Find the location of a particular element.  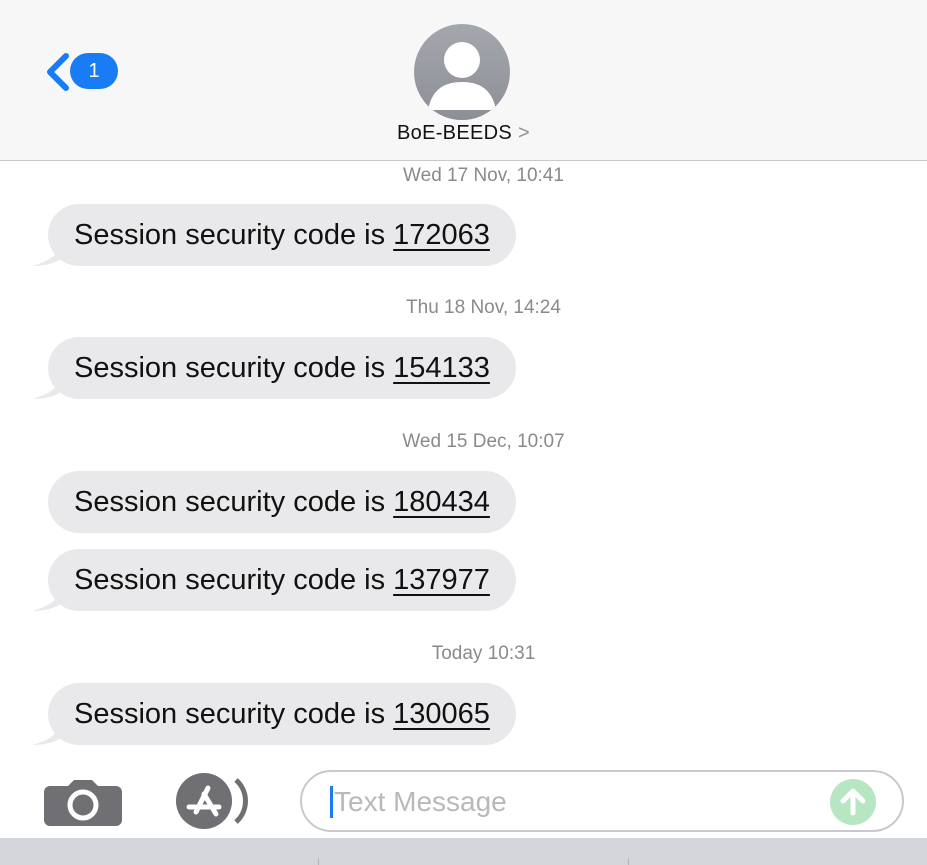

camera-icon is located at coordinates (83, 803).